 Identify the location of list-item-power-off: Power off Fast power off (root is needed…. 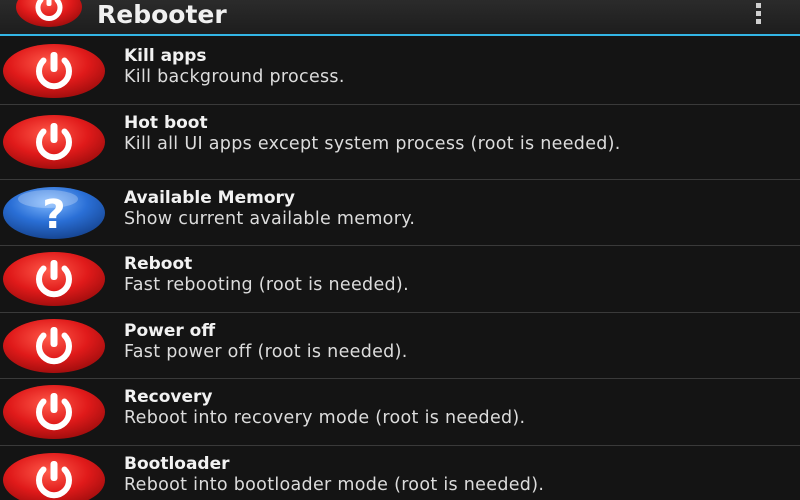
(400, 346).